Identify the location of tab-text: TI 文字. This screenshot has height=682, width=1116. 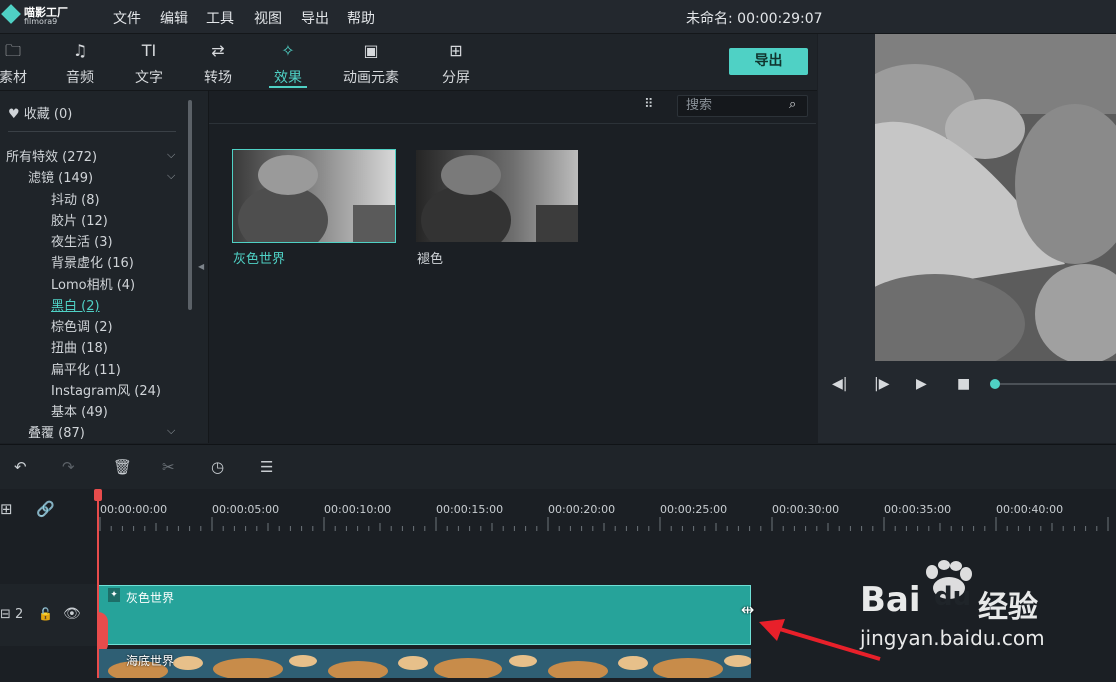
(149, 61).